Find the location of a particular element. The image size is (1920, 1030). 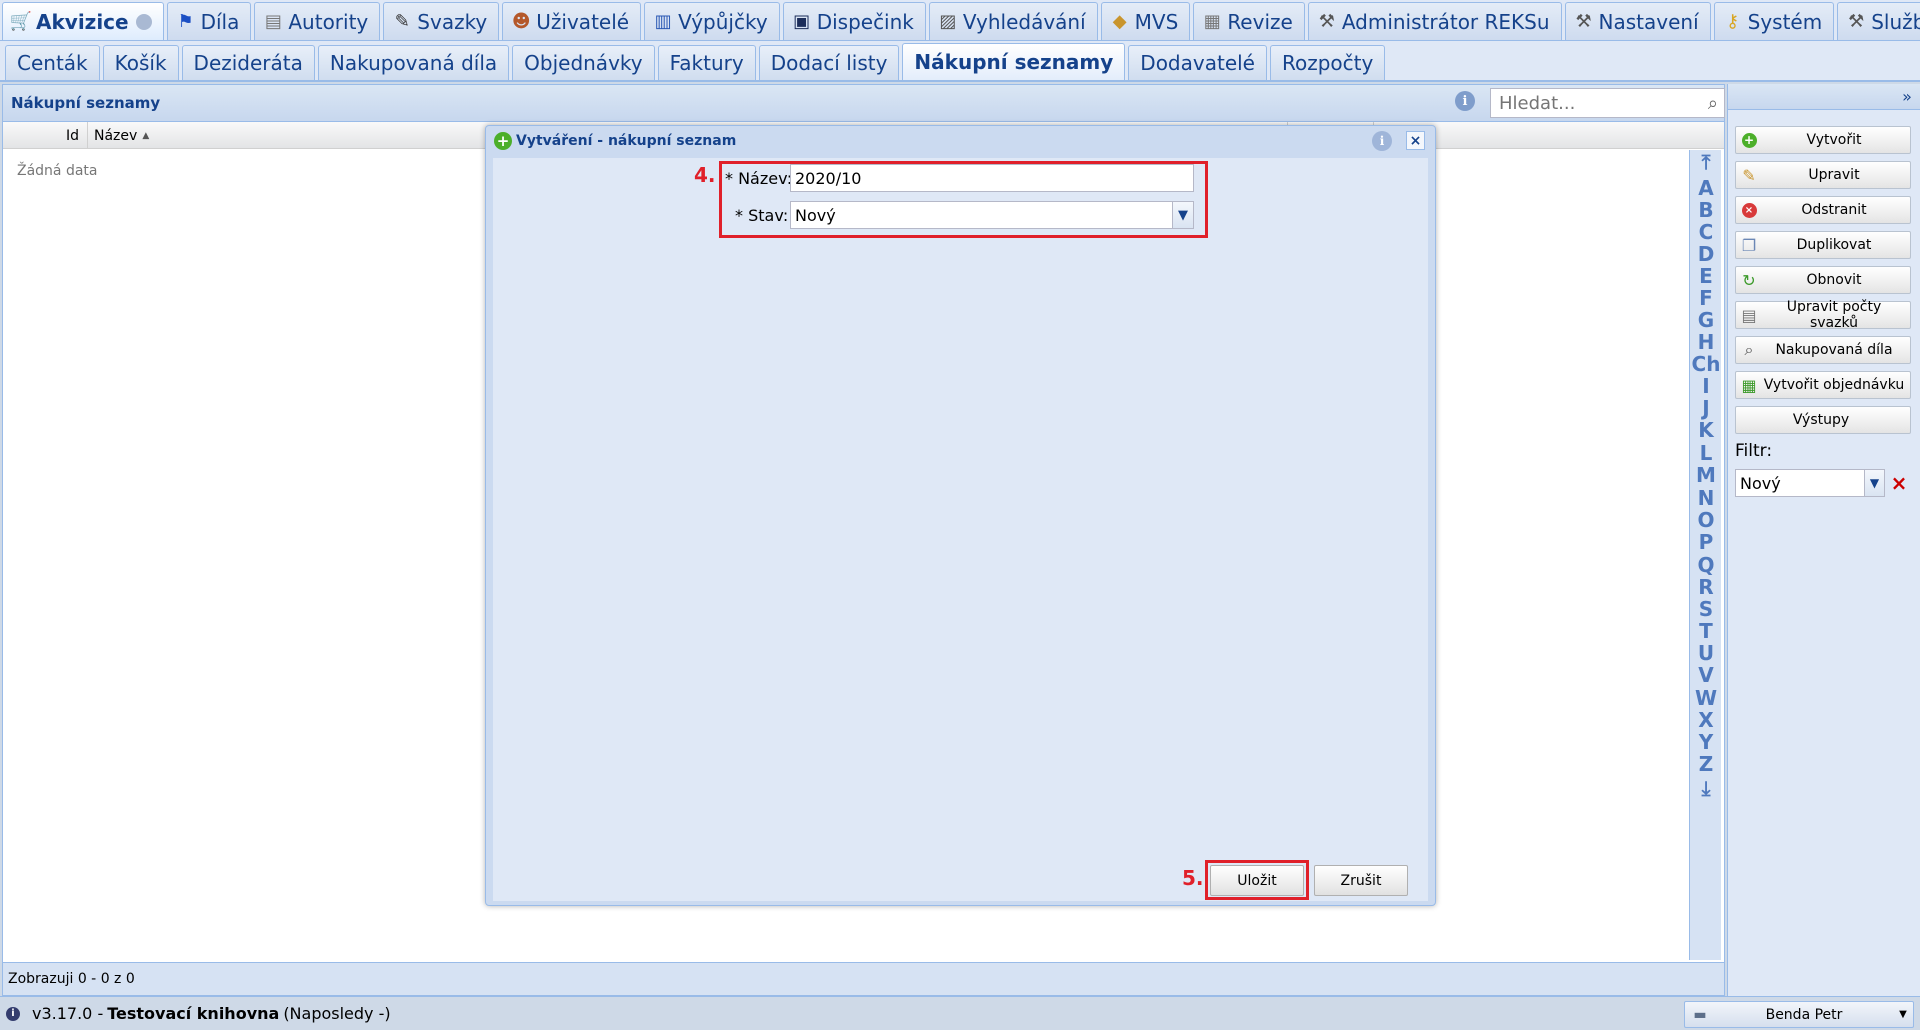

jump-last-icon: ⤓ is located at coordinates (1706, 788).